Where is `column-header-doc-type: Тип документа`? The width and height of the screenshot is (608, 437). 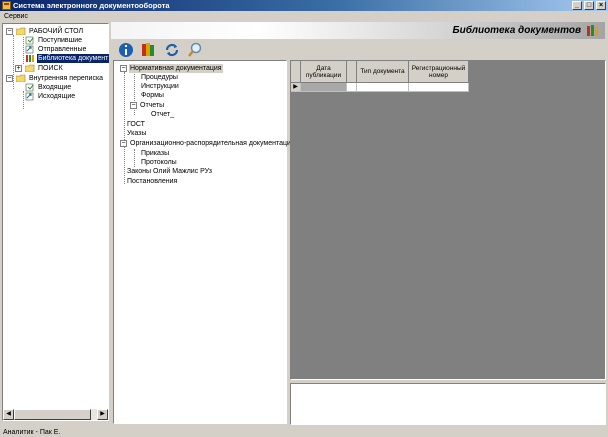
column-header-doc-type: Тип документа is located at coordinates (383, 72).